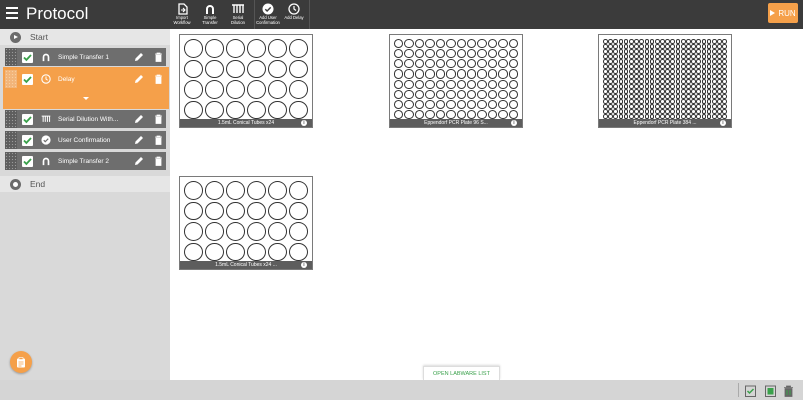 Image resolution: width=803 pixels, height=400 pixels. Describe the element at coordinates (21, 362) in the screenshot. I see `clipboard-button` at that location.